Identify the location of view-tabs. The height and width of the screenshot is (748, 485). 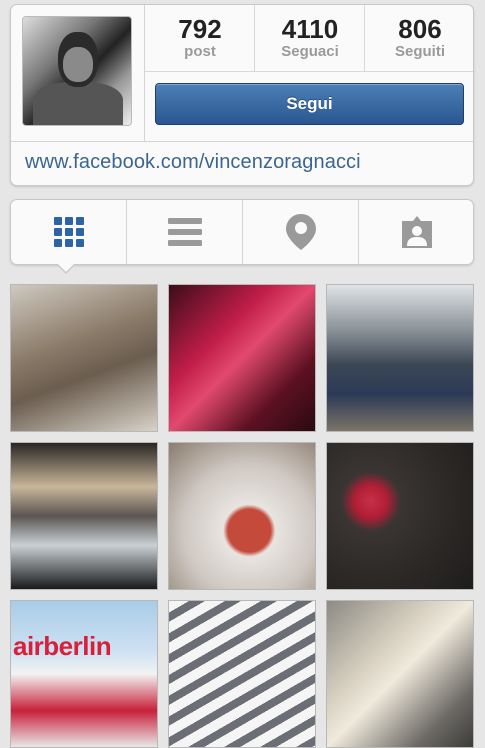
(242, 232).